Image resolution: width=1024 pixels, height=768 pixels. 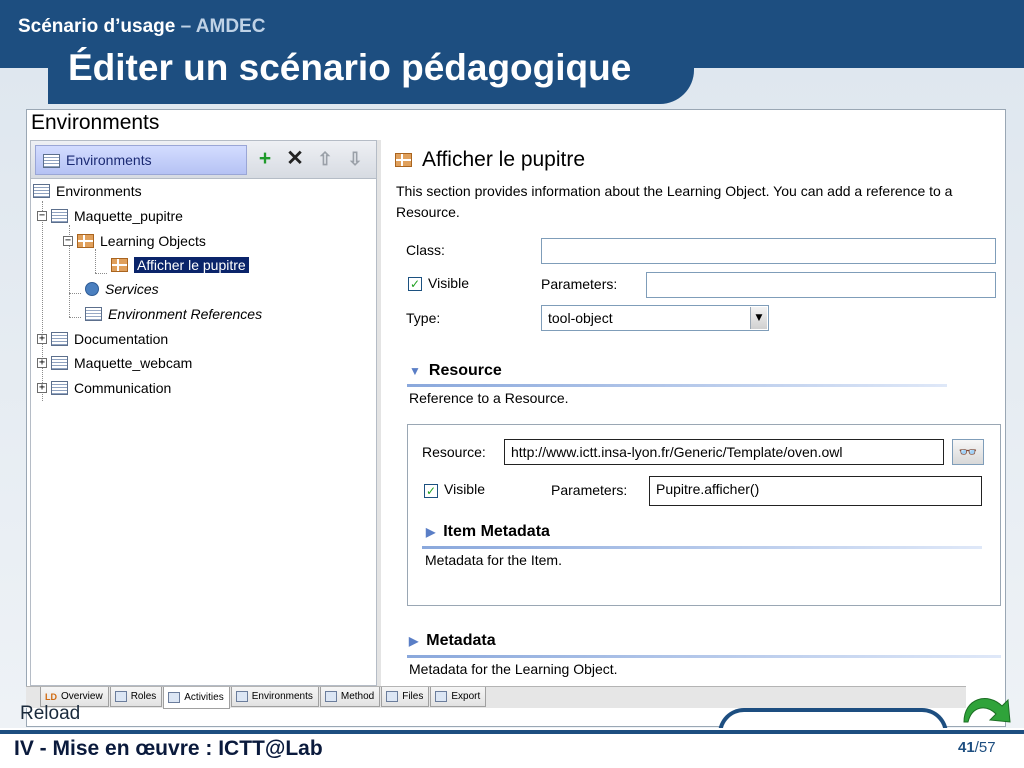 I want to click on tree-item-label: Services, so click(x=132, y=289).